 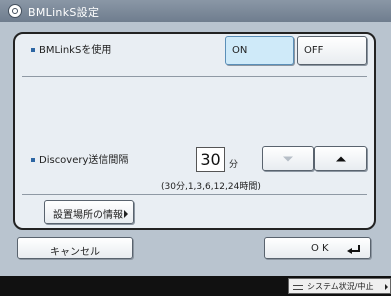 I want to click on bmlinks-on-button: ON, so click(x=259, y=50).